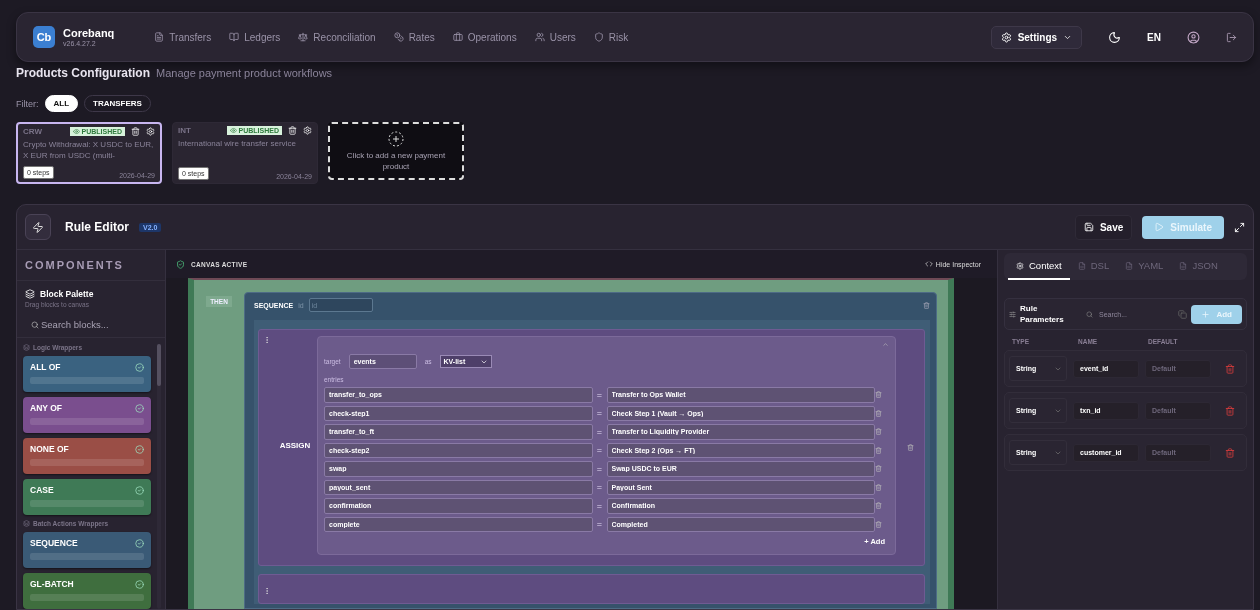 The height and width of the screenshot is (610, 1260). I want to click on briefcase-icon, so click(457, 37).